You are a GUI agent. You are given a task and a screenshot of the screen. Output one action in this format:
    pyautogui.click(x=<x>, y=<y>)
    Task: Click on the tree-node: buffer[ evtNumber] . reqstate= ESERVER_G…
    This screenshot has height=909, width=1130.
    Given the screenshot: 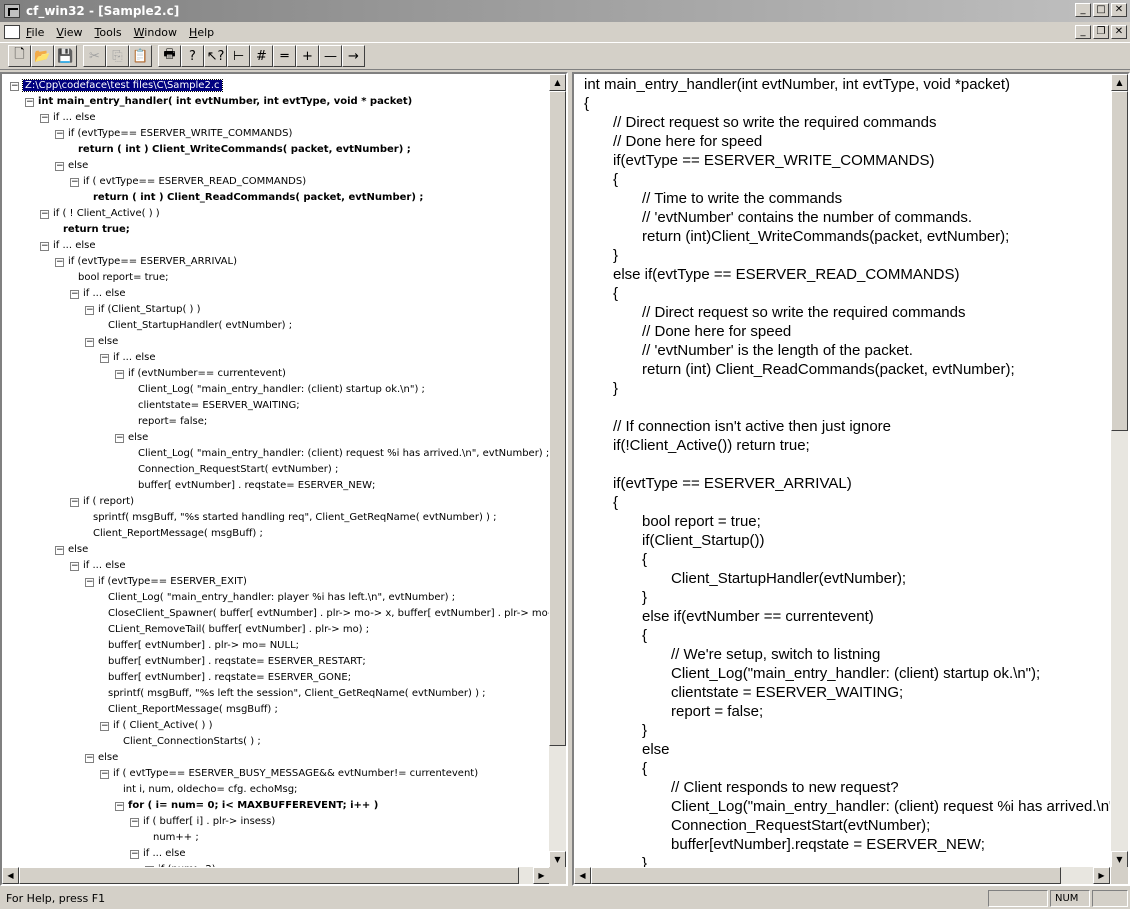 What is the action you would take?
    pyautogui.click(x=225, y=678)
    